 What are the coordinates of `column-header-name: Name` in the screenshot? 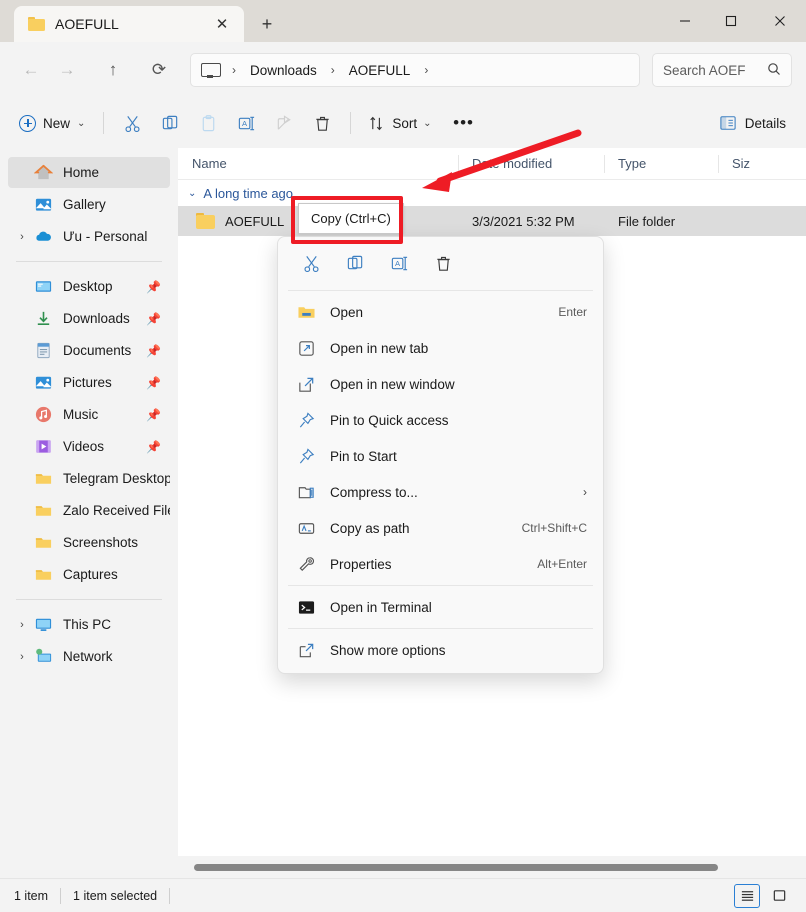 It's located at (318, 164).